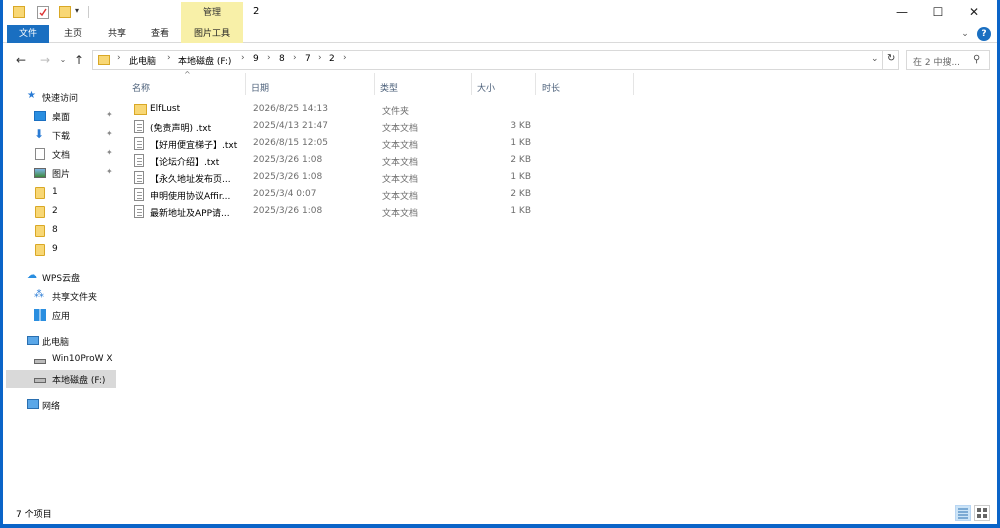 This screenshot has height=528, width=1000. Describe the element at coordinates (61, 360) in the screenshot. I see `sidebar-item-win10-drive: Win10ProW X` at that location.